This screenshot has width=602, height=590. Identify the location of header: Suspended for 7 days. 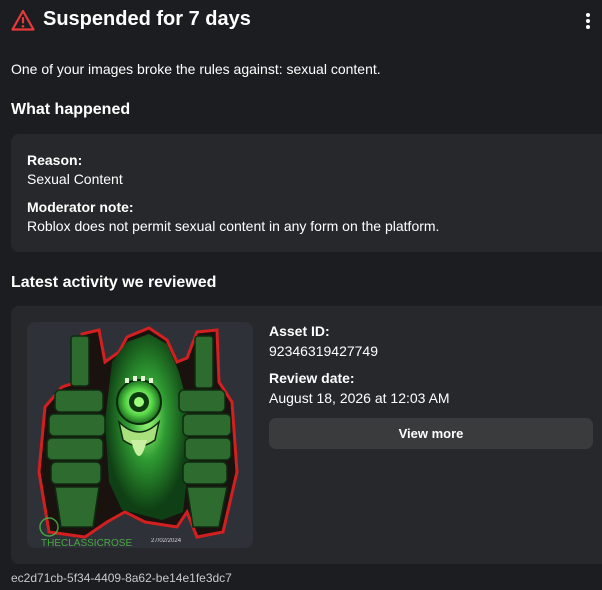
(301, 20).